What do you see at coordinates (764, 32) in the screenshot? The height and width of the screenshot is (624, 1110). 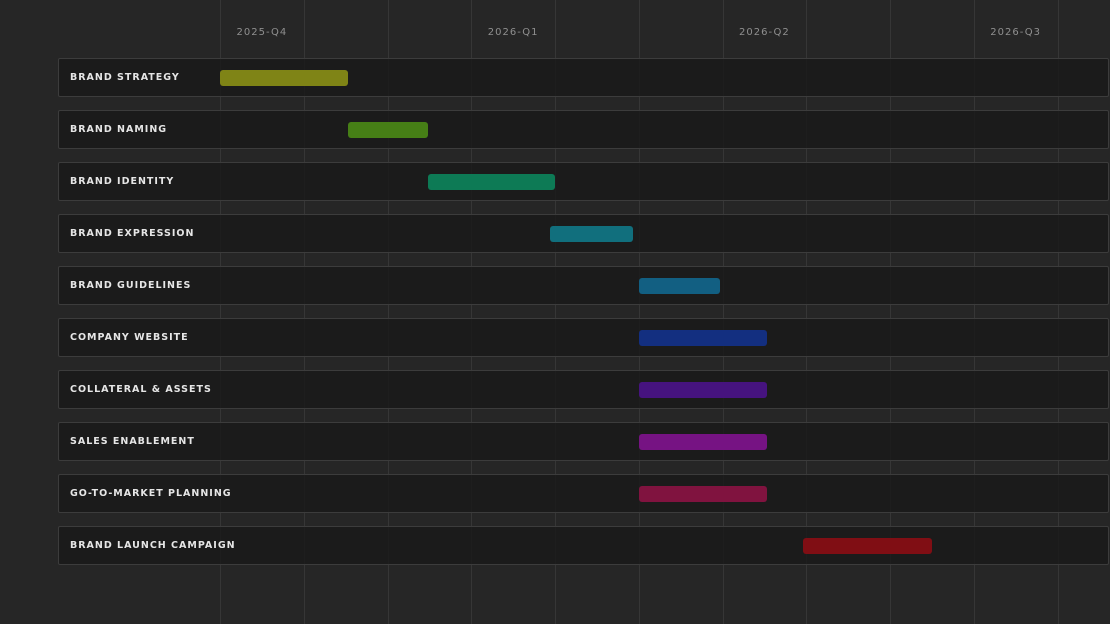 I see `quarter-label: 2026-Q2` at bounding box center [764, 32].